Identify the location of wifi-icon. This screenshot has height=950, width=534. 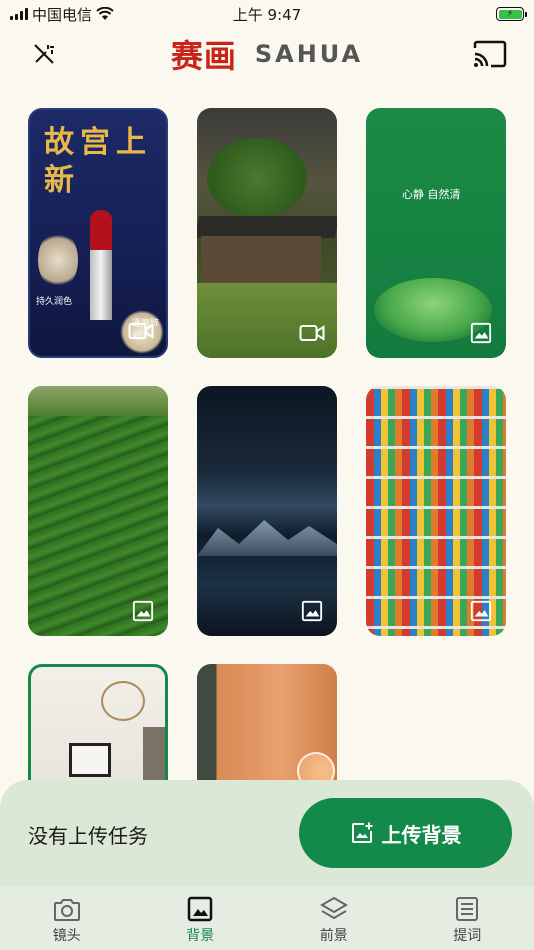
(105, 13).